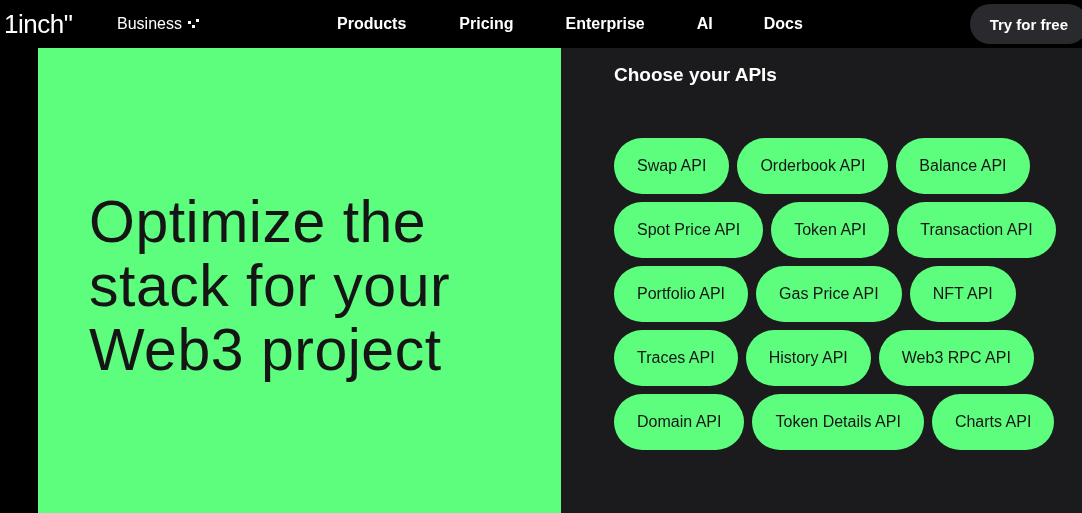  I want to click on nav-link: AI, so click(704, 24).